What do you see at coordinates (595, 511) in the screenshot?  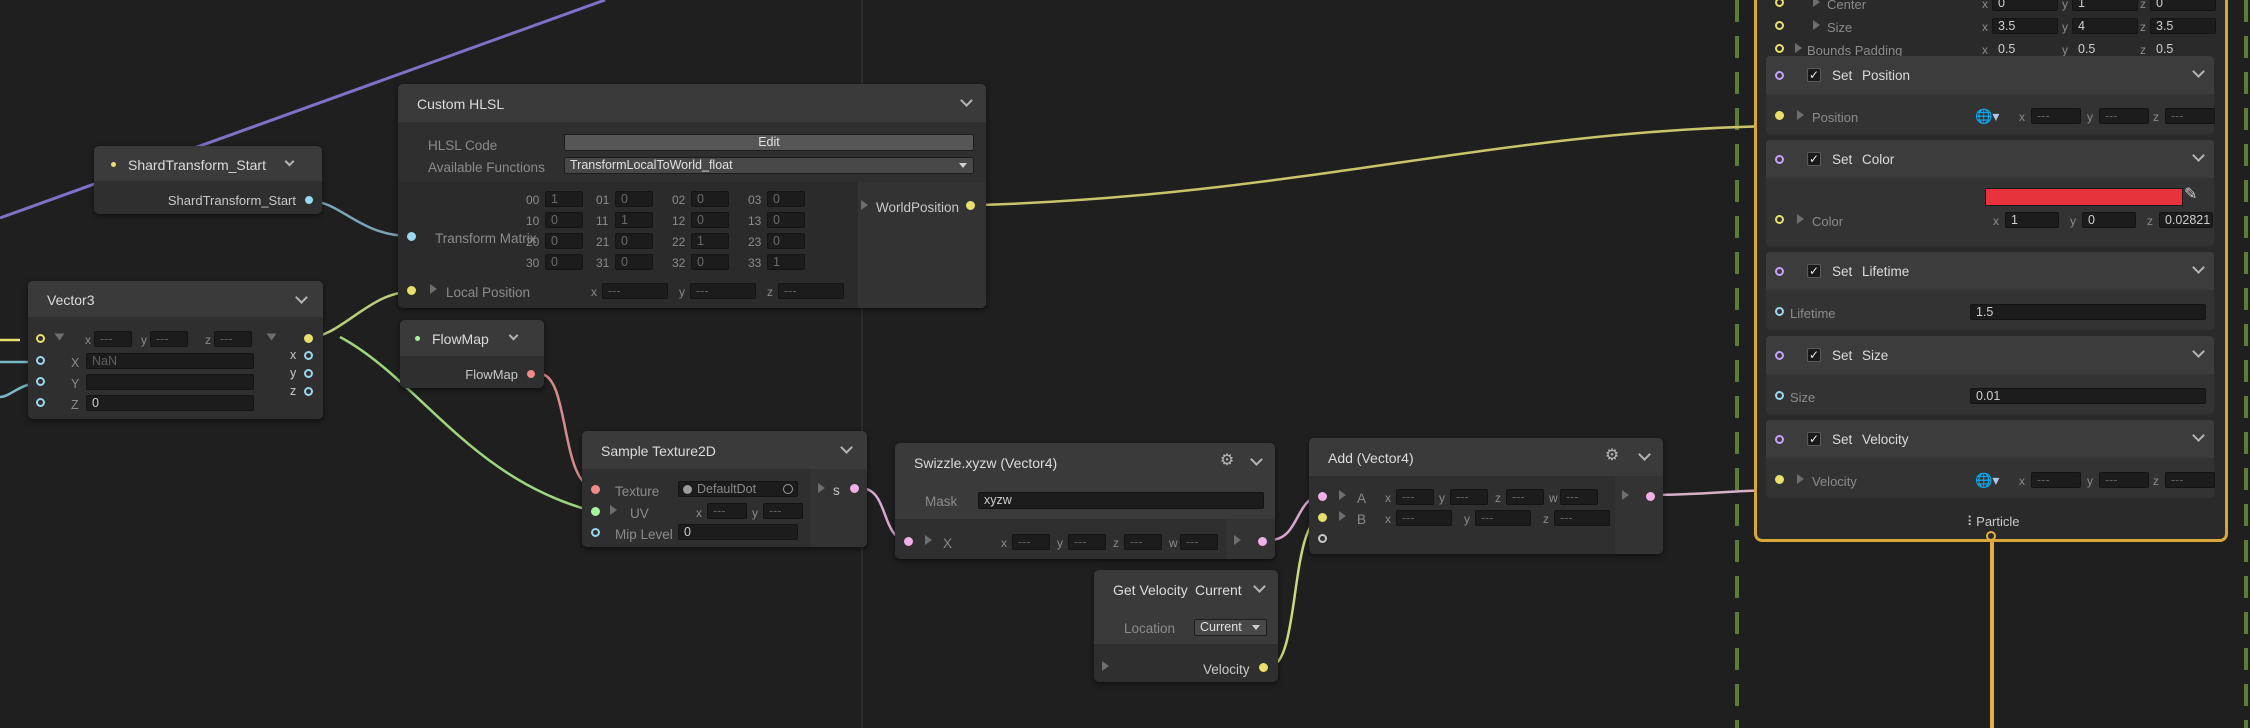 I see `input-port-uv` at bounding box center [595, 511].